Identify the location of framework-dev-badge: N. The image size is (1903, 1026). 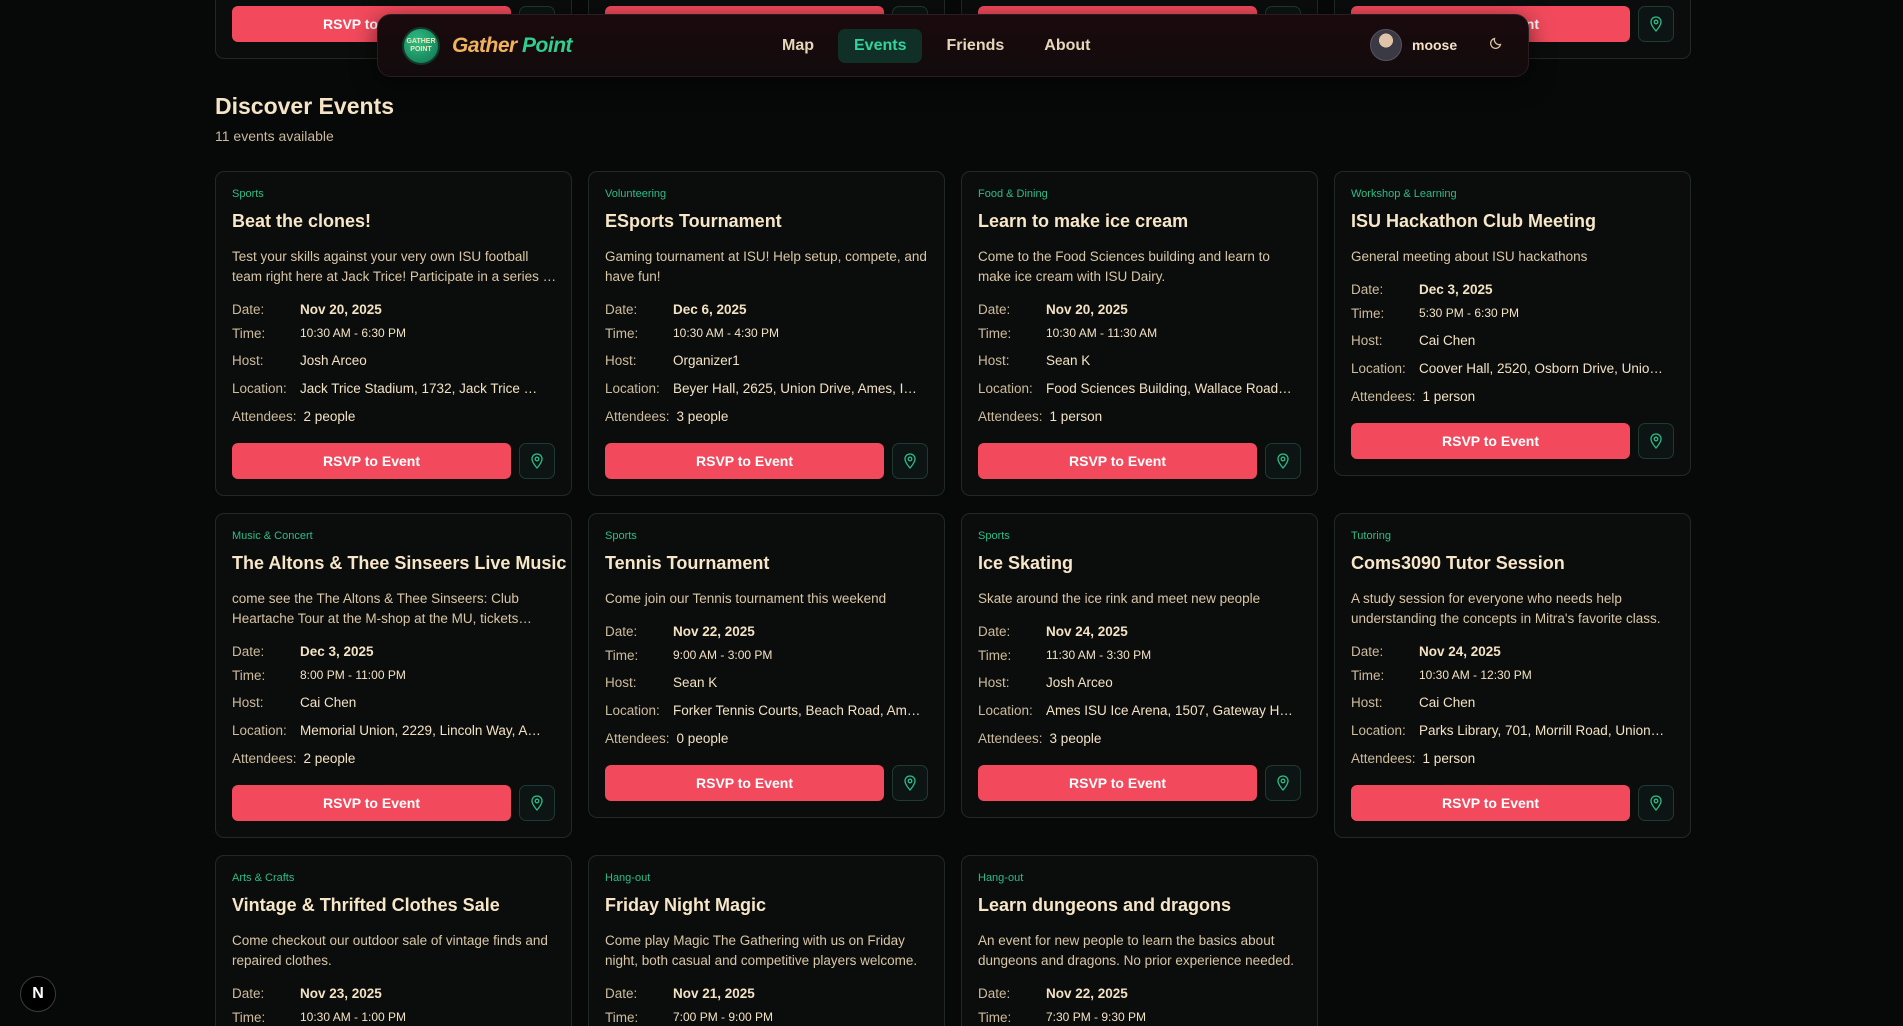
(38, 994).